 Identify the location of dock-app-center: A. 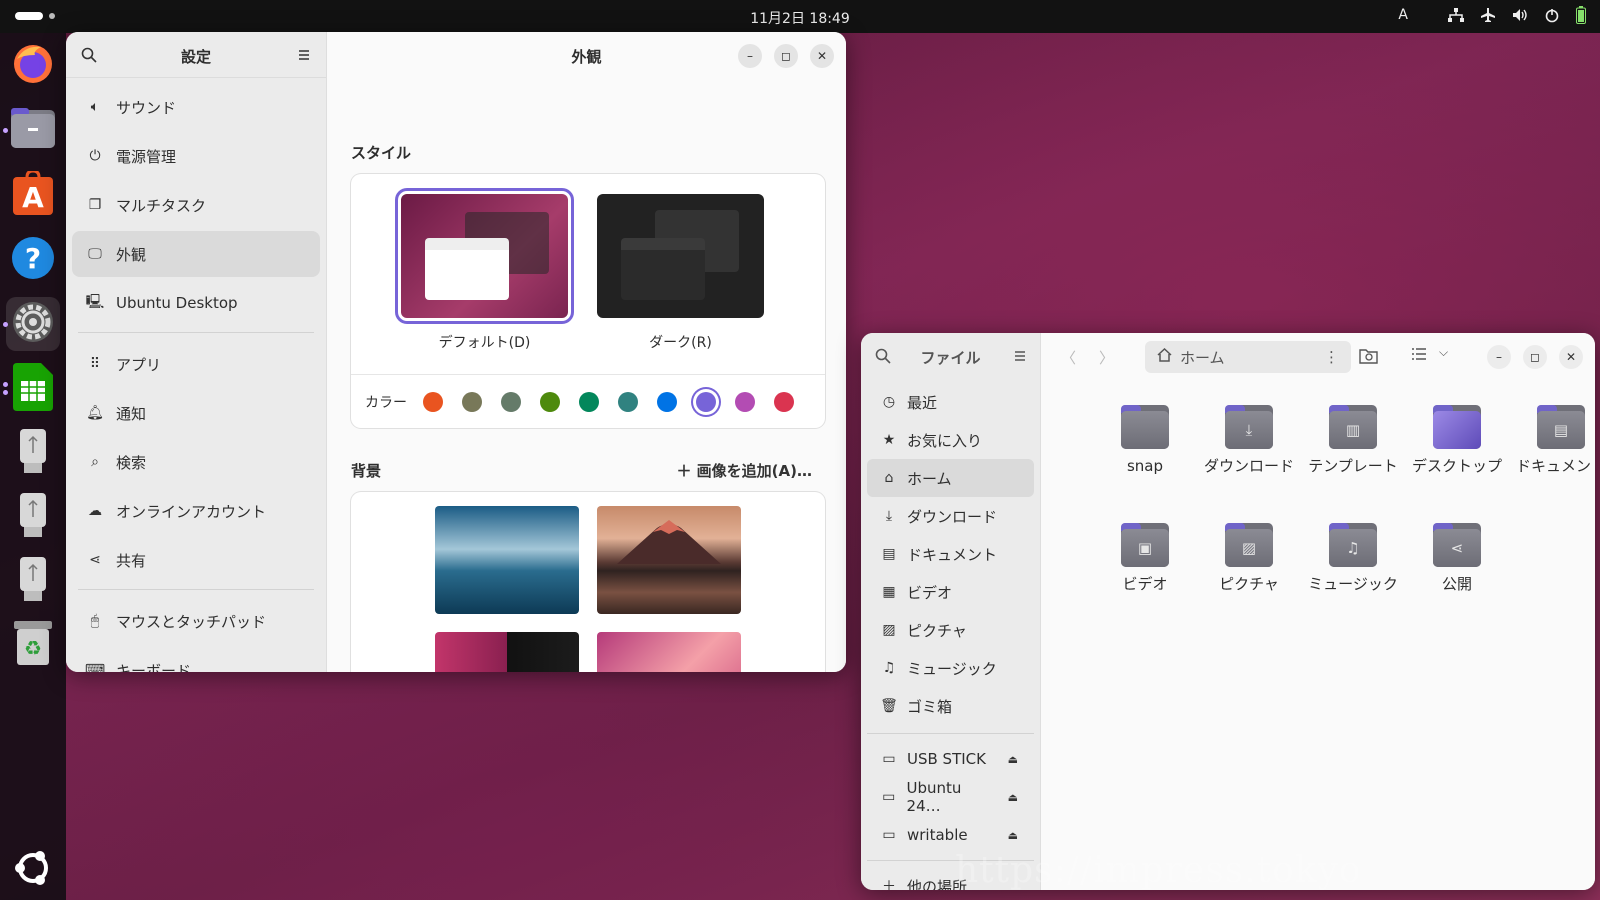
(33, 195).